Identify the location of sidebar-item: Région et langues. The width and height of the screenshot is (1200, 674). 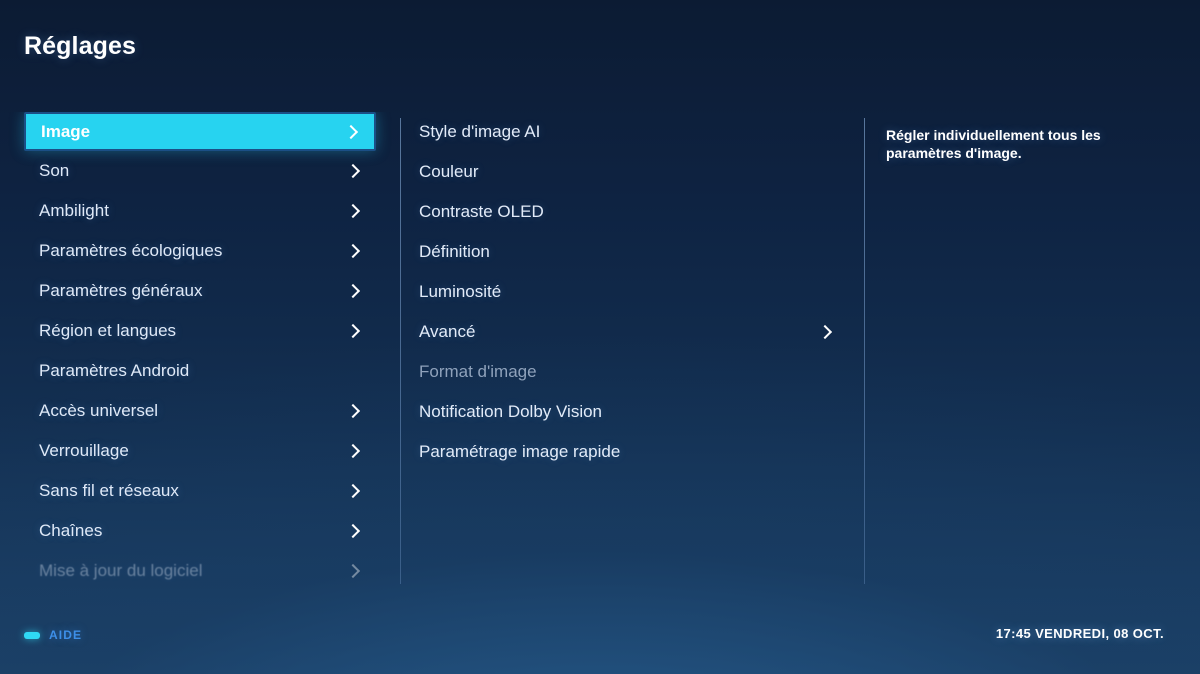
(200, 331).